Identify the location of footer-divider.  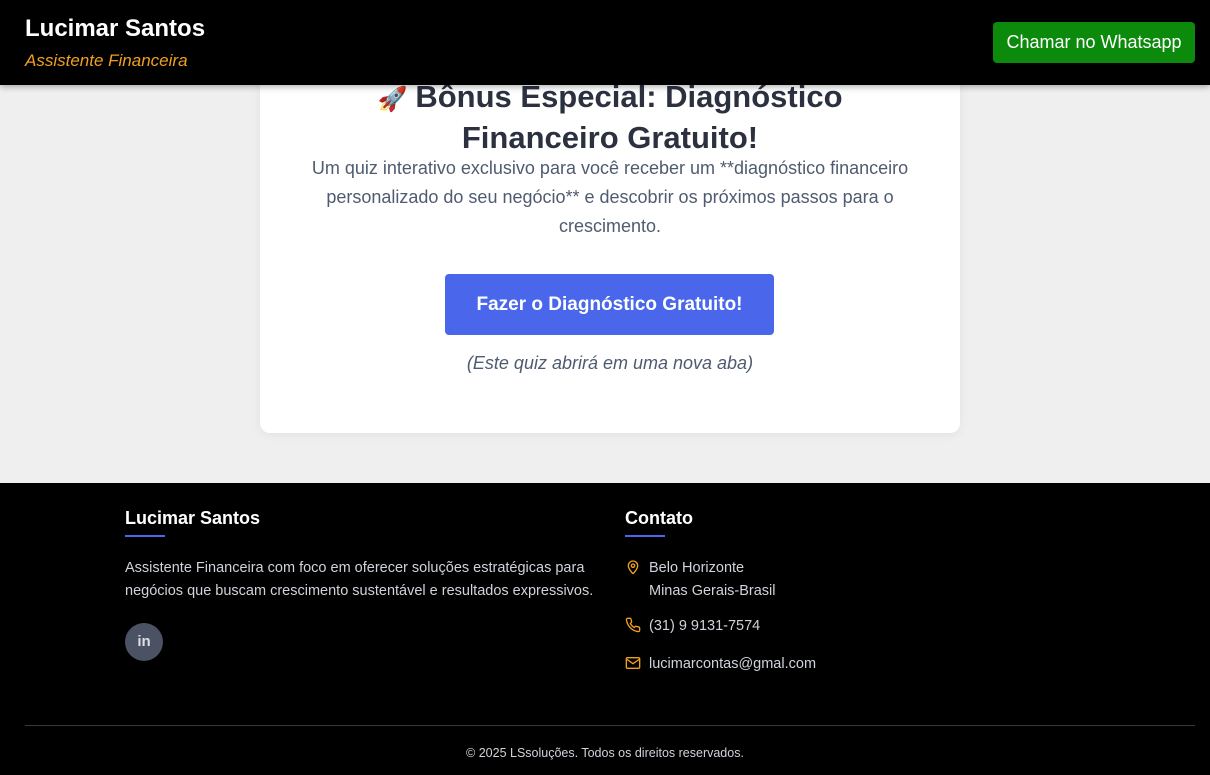
(610, 725).